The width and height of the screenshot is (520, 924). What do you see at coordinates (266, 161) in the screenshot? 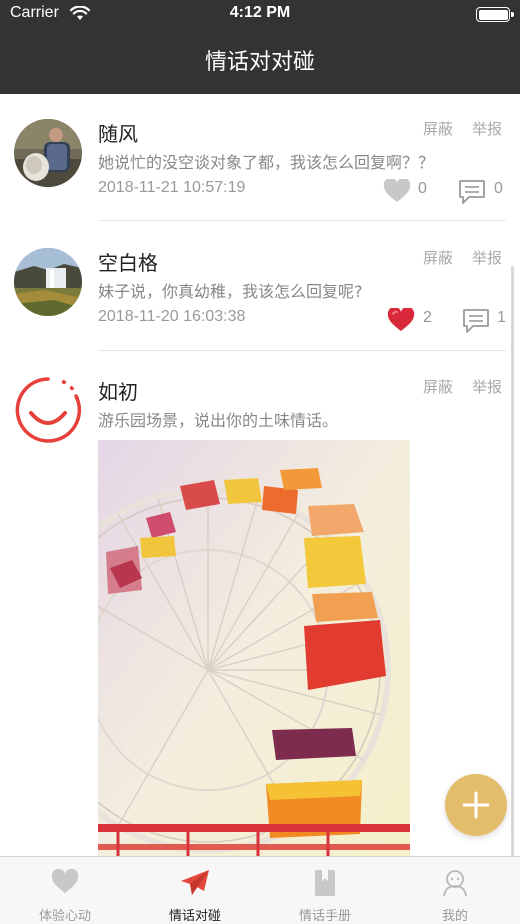
I see `post-content: 她说忙的没空谈对象了都，我该怎么回复啊？？` at bounding box center [266, 161].